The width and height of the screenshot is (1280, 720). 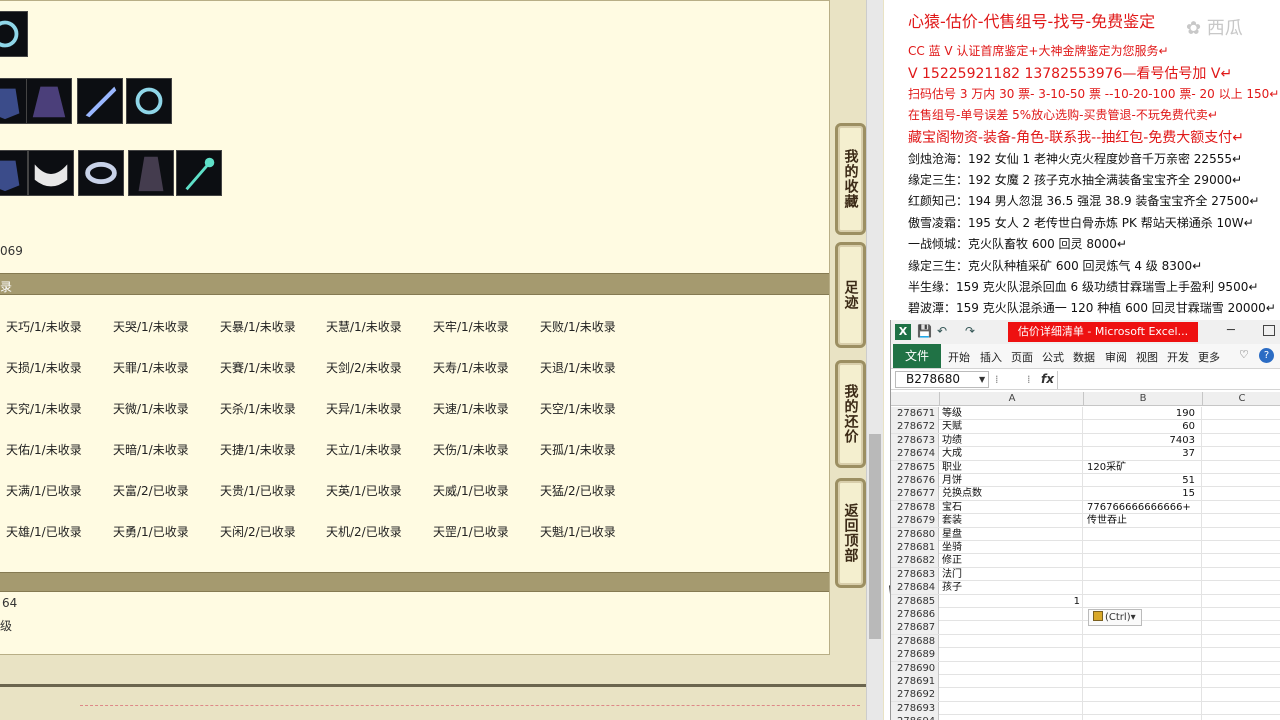 I want to click on armor-icon, so click(x=14, y=101).